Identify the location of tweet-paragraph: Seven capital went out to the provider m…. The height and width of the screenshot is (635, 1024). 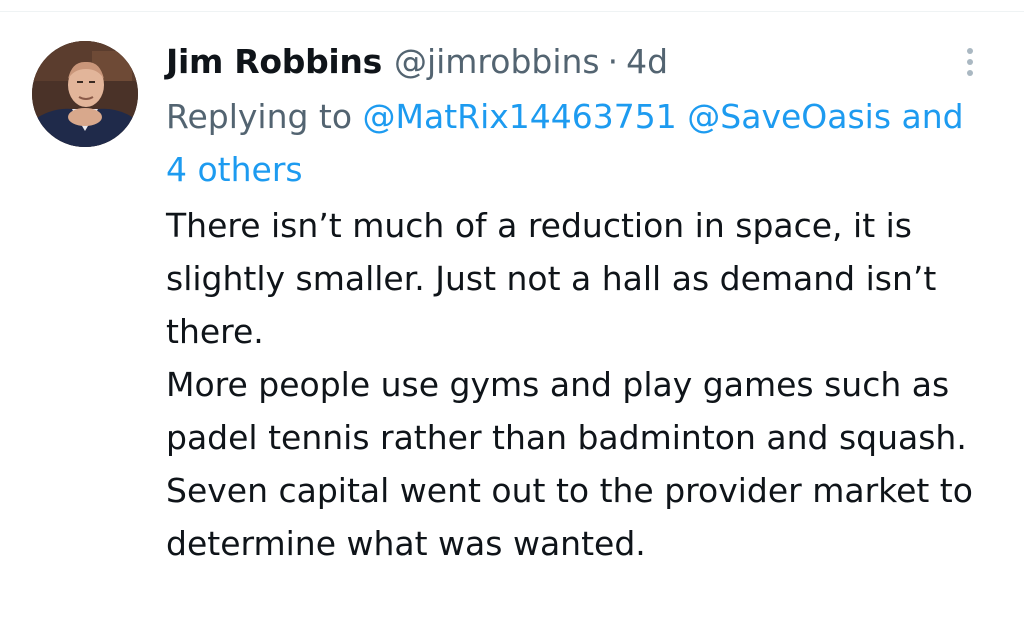
(569, 517).